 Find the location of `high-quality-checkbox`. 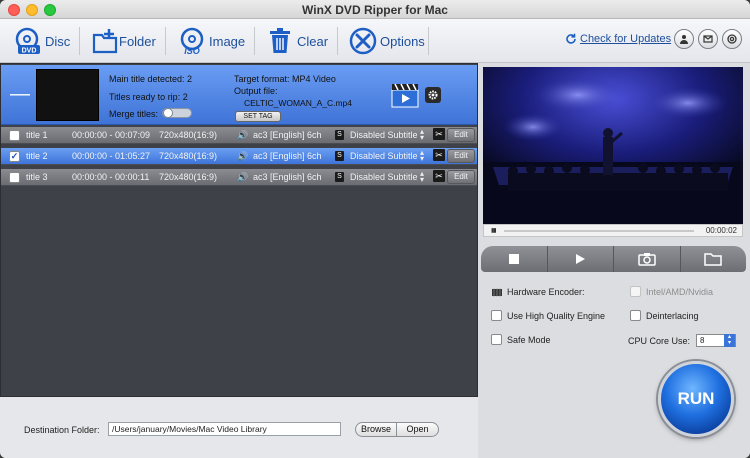

high-quality-checkbox is located at coordinates (496, 315).